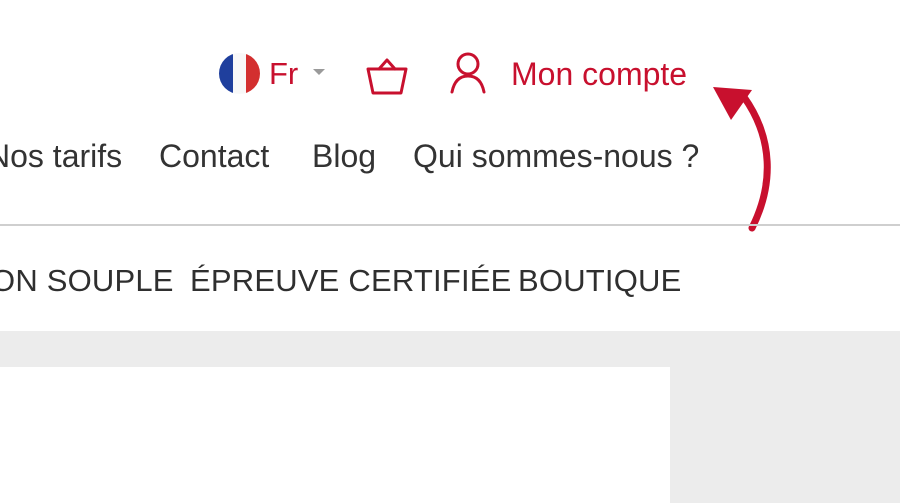  Describe the element at coordinates (556, 156) in the screenshot. I see `nav-item-about: Qui sommes-nous ?` at that location.